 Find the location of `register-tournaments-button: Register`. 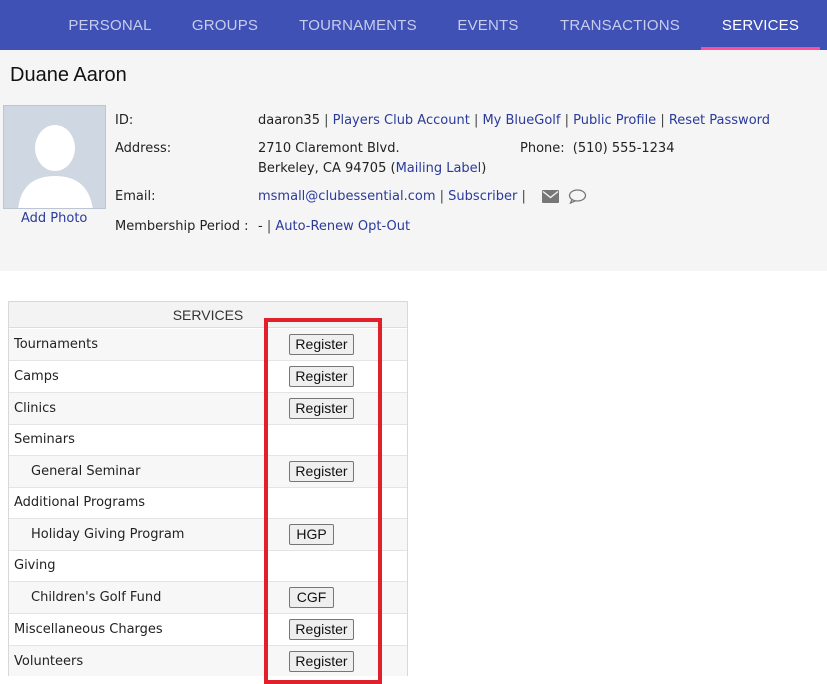

register-tournaments-button: Register is located at coordinates (321, 344).